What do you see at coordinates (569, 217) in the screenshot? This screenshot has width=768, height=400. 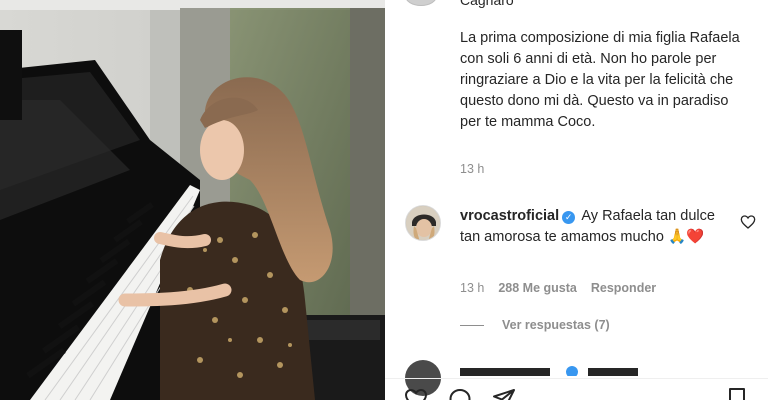 I see `verified-badge-icon: ✓` at bounding box center [569, 217].